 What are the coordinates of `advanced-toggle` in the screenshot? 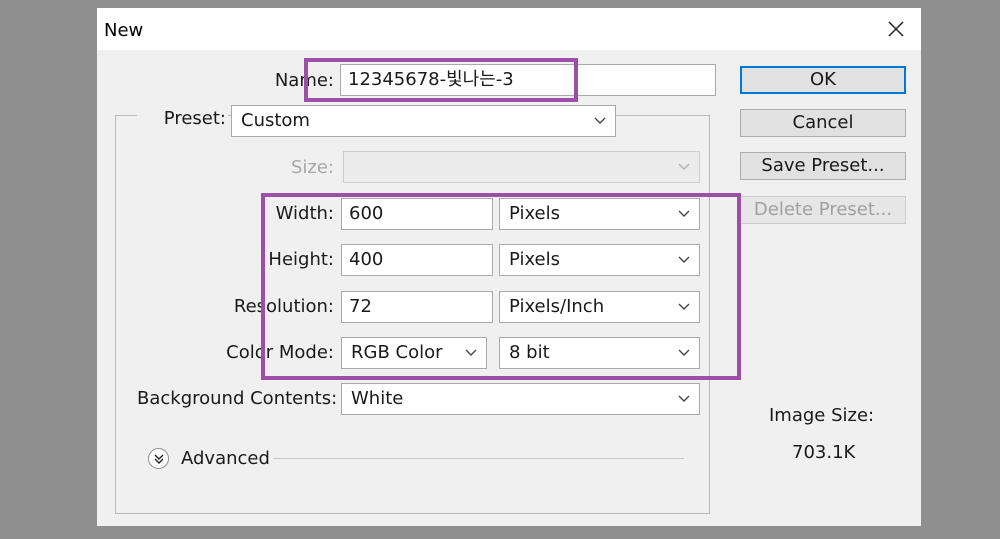 It's located at (158, 458).